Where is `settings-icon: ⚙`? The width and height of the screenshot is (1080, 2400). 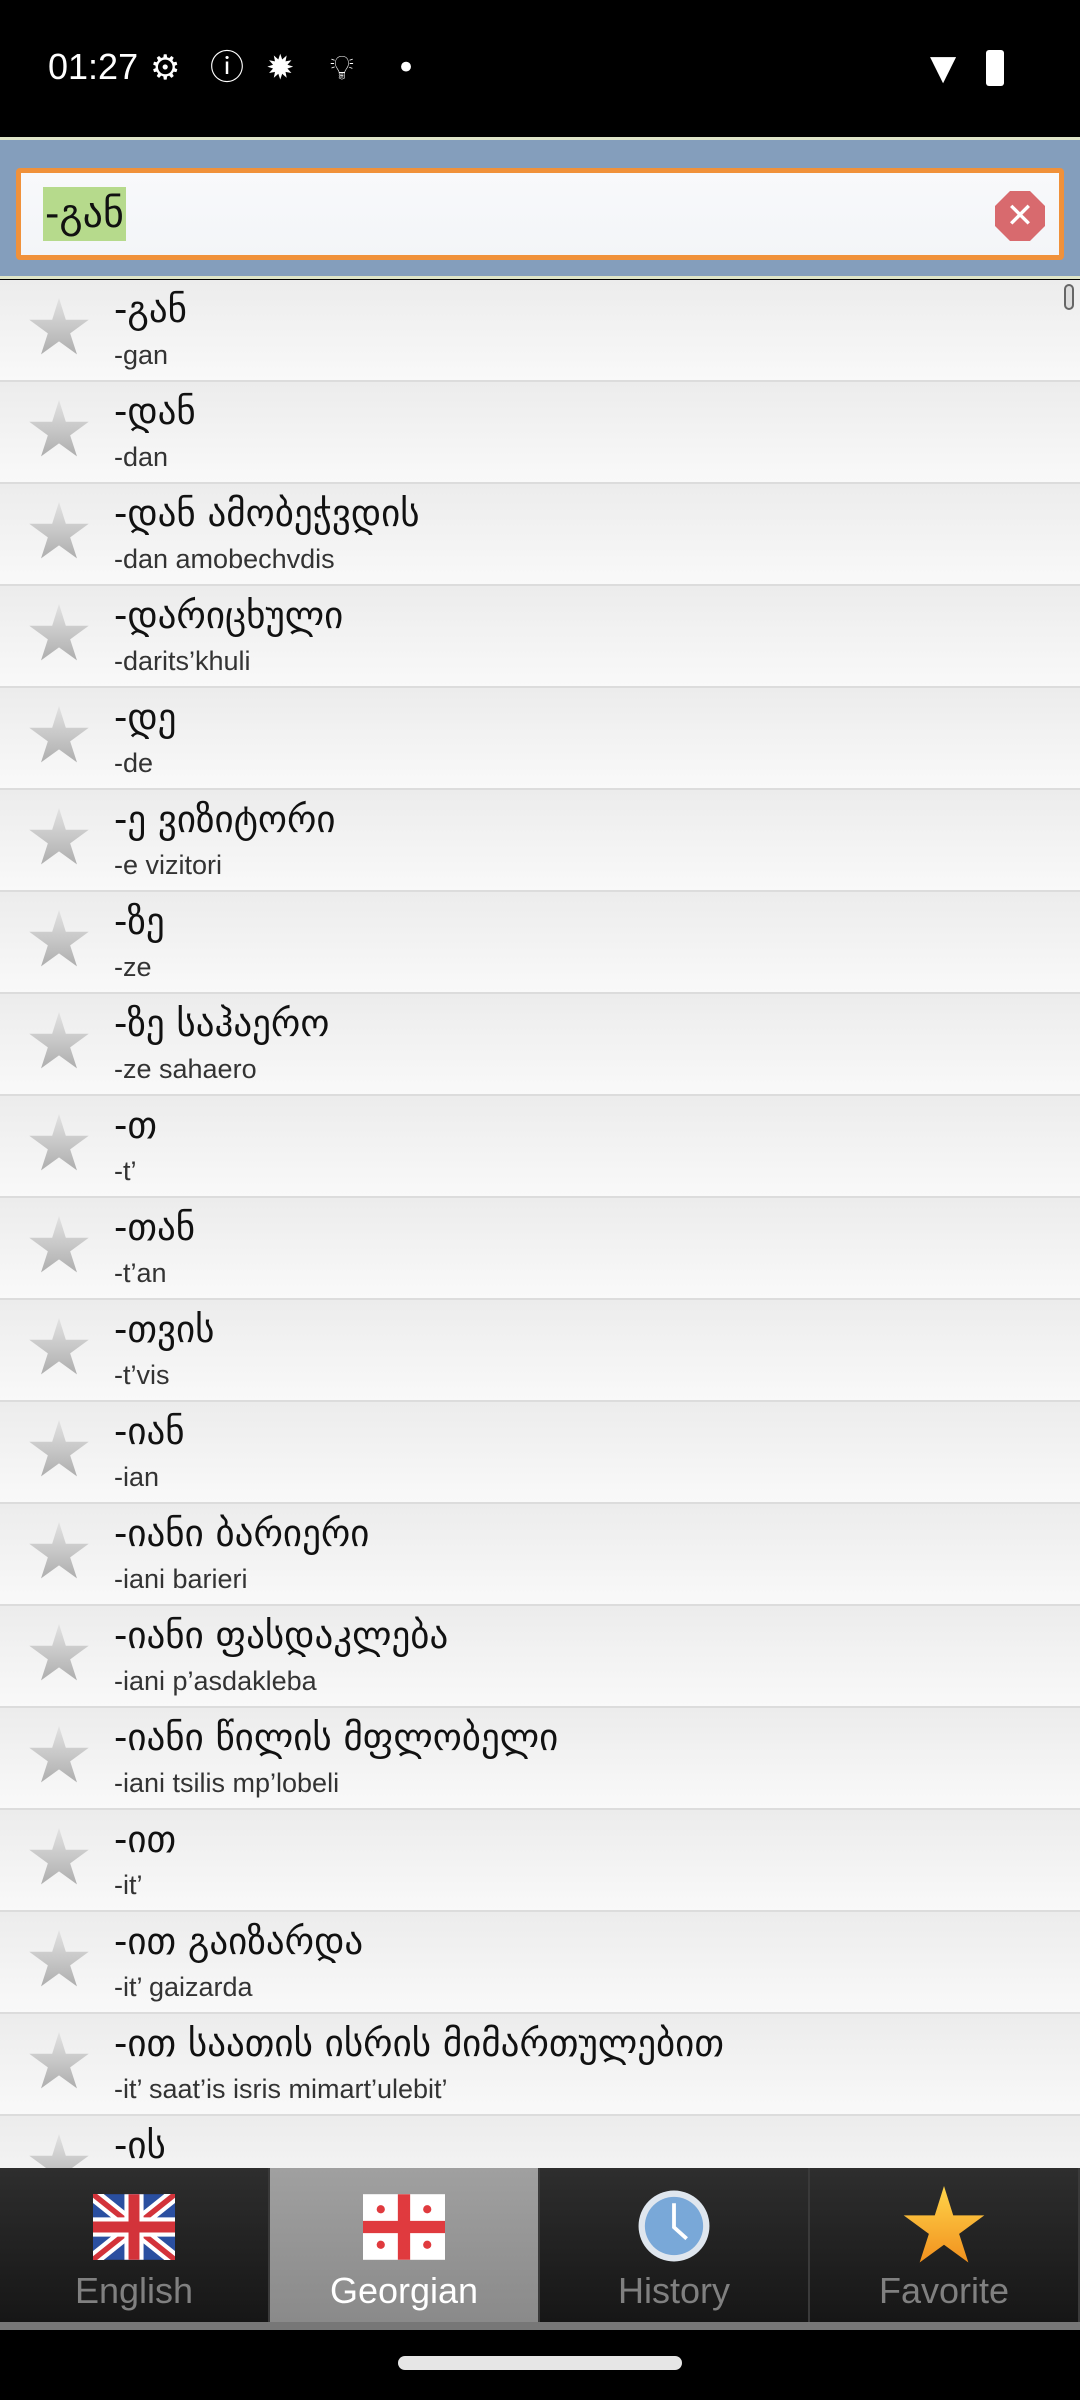
settings-icon: ⚙ is located at coordinates (165, 68).